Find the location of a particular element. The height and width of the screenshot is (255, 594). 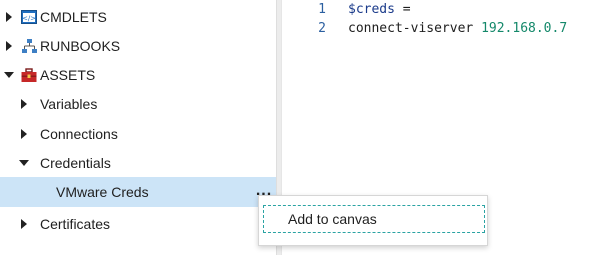

tree-item-label: ASSETS is located at coordinates (68, 75).